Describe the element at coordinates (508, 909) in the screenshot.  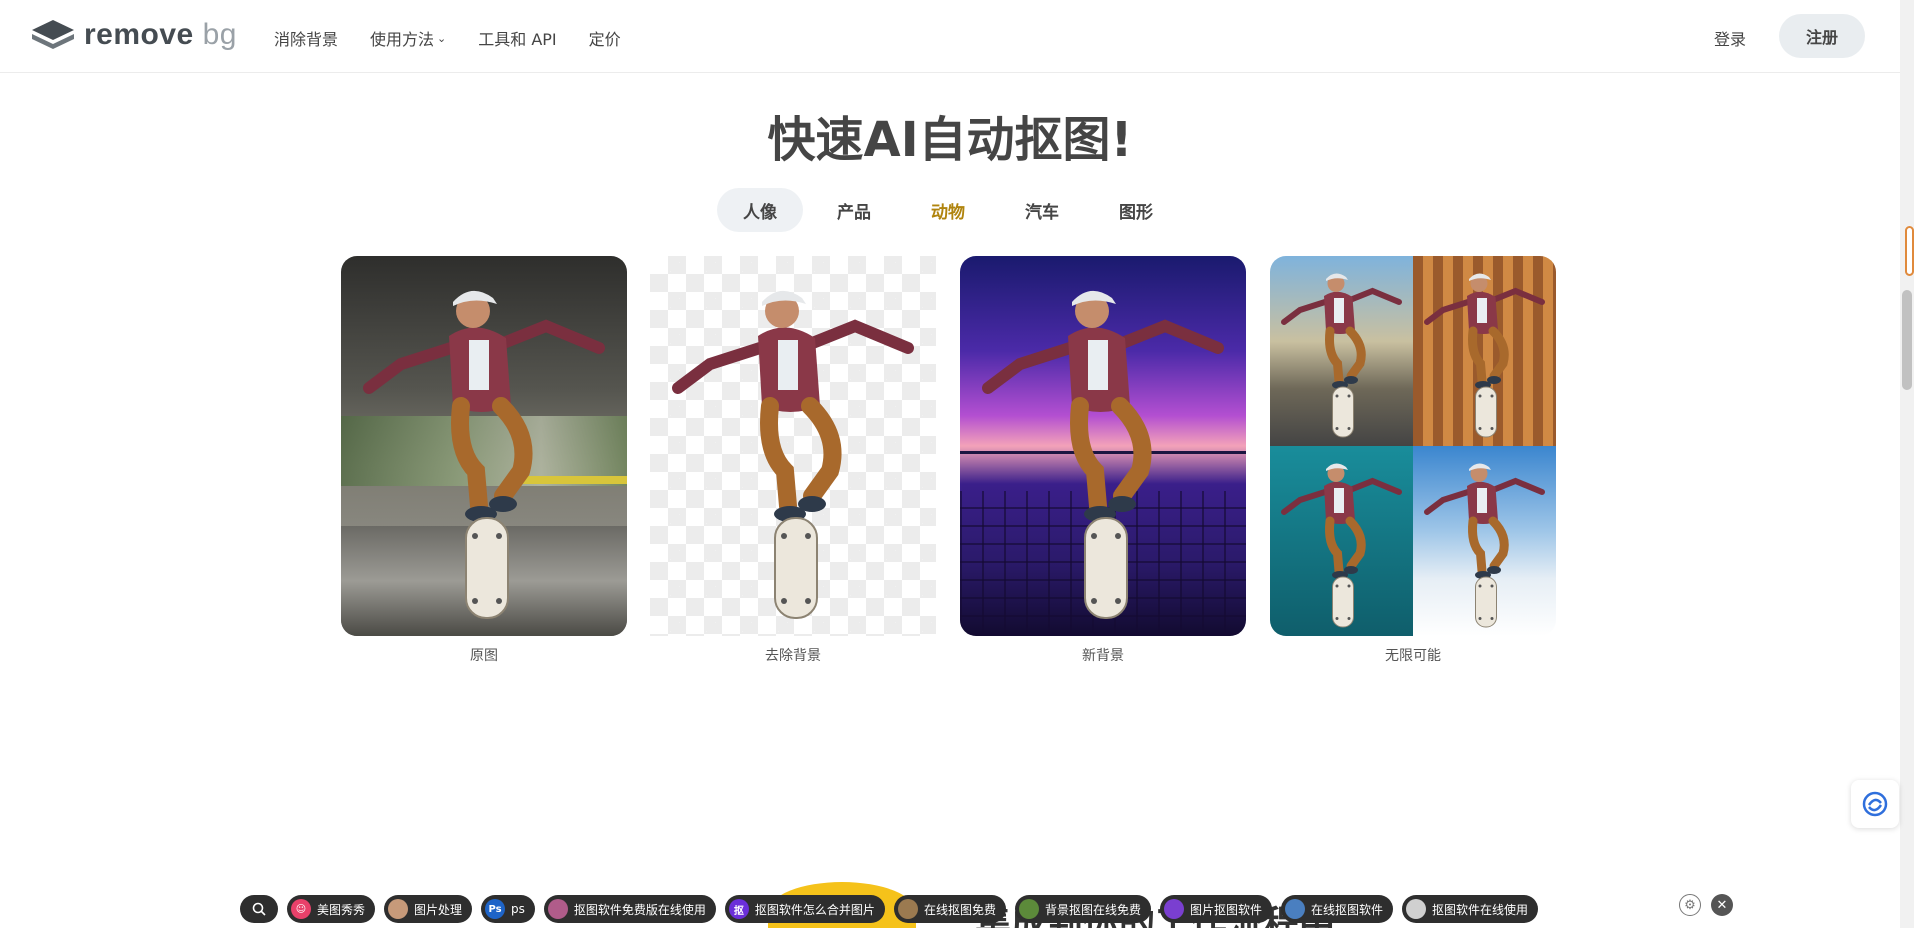
I see `suggestion-item: Ps ps` at that location.